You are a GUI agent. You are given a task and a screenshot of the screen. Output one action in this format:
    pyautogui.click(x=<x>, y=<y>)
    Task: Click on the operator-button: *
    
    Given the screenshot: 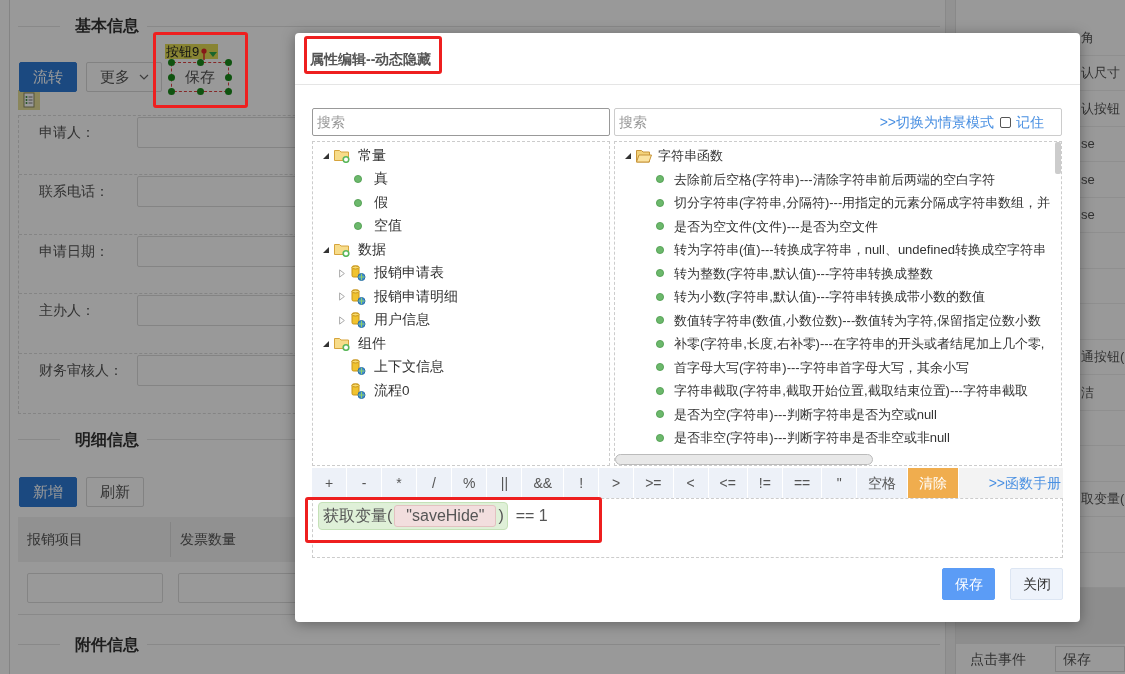 What is the action you would take?
    pyautogui.click(x=399, y=483)
    